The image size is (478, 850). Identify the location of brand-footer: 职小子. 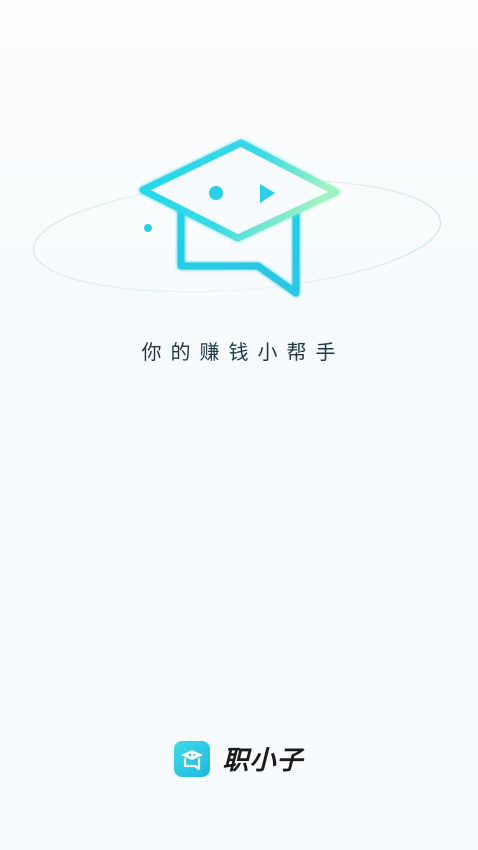
(239, 758).